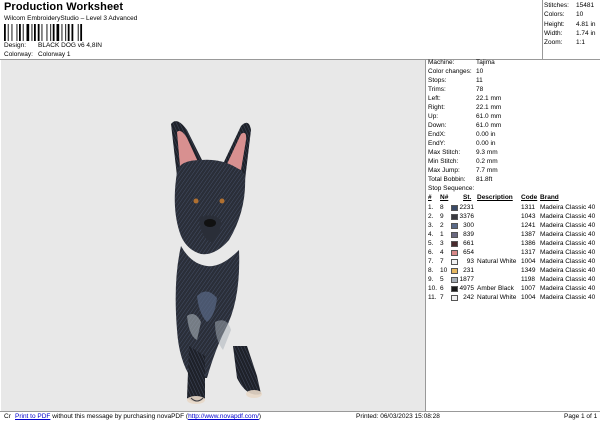 The height and width of the screenshot is (424, 600). I want to click on stat-label: Height:, so click(554, 24).